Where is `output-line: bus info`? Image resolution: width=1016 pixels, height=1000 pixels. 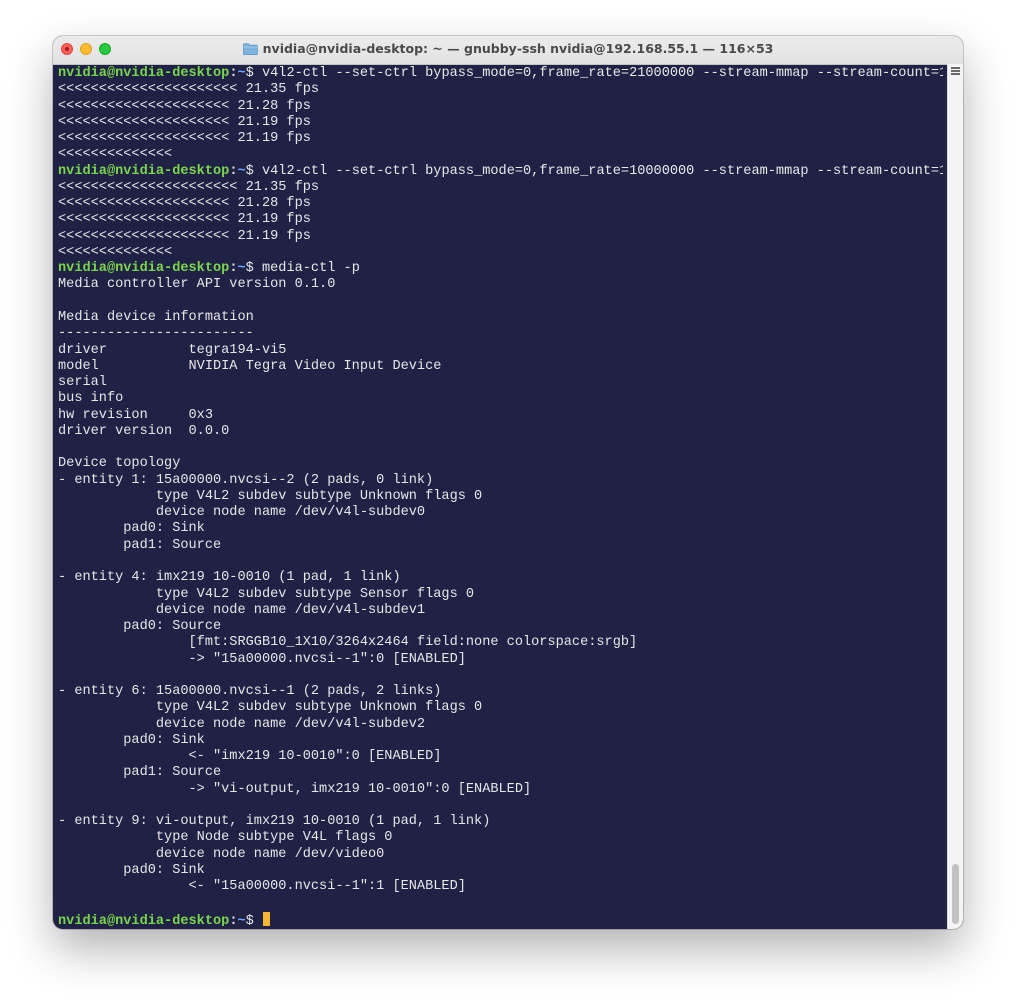 output-line: bus info is located at coordinates (500, 399).